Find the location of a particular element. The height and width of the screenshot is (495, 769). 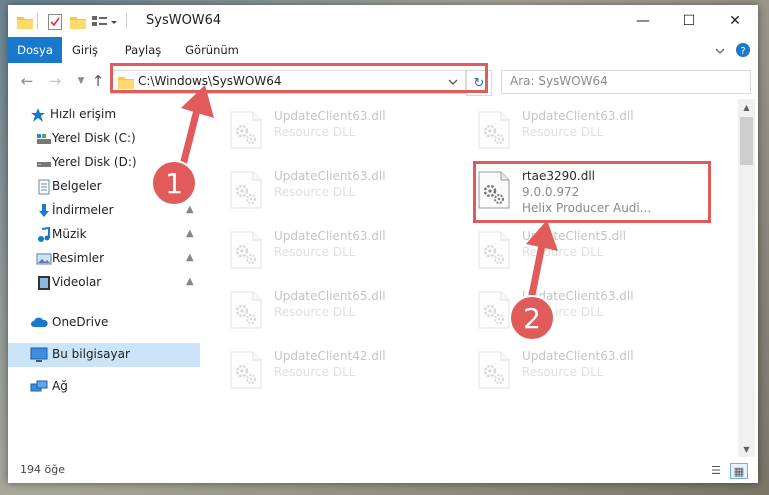

up-arrow-icon: ↑ is located at coordinates (98, 81).